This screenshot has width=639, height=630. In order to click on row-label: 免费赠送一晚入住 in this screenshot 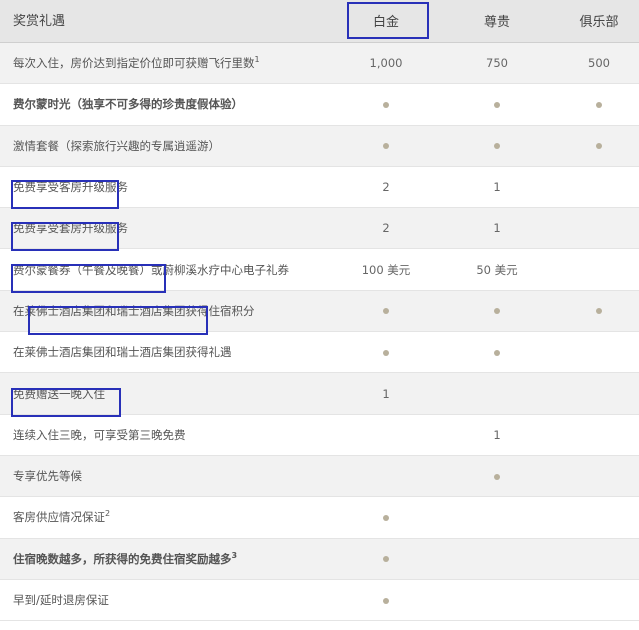, I will do `click(59, 394)`.